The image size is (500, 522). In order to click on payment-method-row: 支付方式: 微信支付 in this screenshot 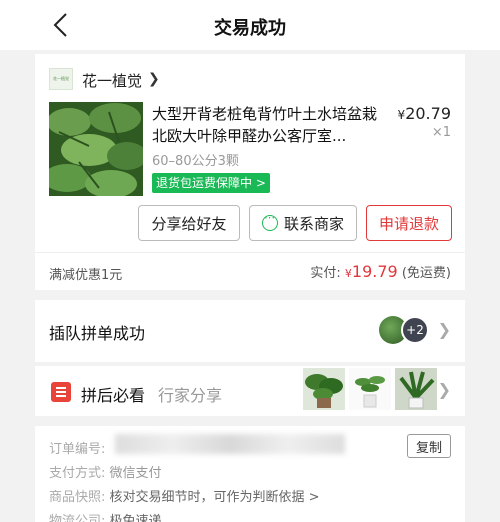, I will do `click(105, 471)`.